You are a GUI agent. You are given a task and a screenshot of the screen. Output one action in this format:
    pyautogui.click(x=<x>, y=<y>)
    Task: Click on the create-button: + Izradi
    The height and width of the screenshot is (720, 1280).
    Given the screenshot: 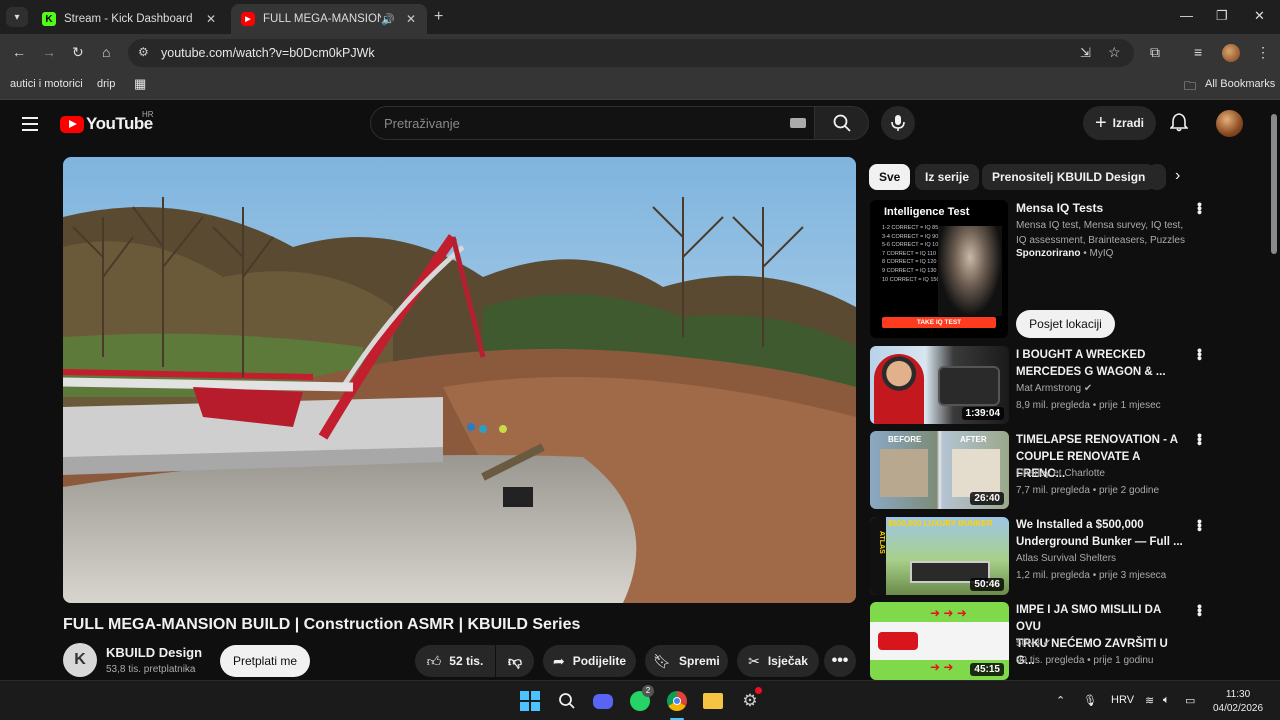 What is the action you would take?
    pyautogui.click(x=1119, y=123)
    